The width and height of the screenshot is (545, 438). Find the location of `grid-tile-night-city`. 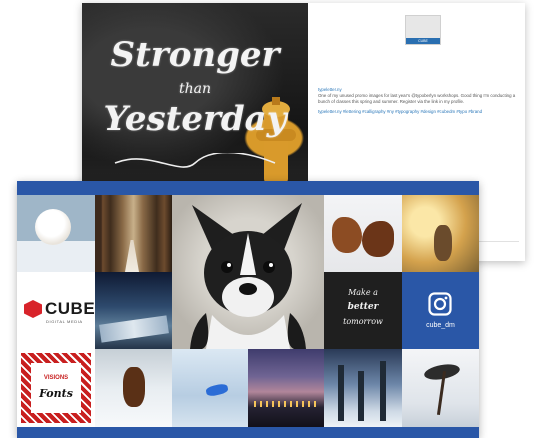

grid-tile-night-city is located at coordinates (286, 388).